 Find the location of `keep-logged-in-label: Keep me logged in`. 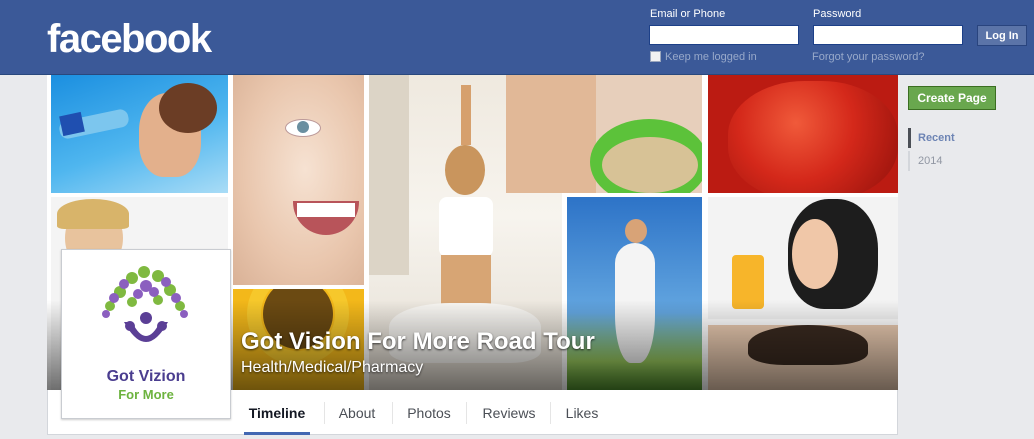

keep-logged-in-label: Keep me logged in is located at coordinates (711, 57).